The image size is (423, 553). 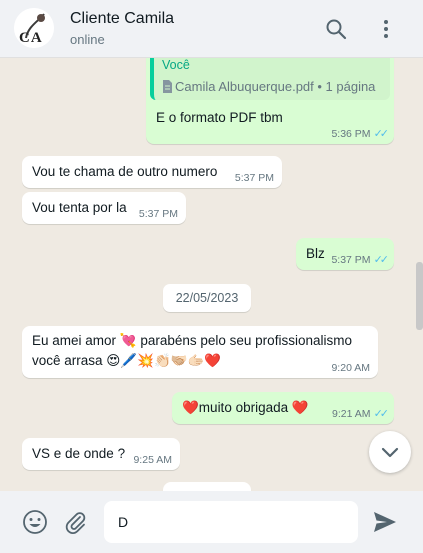 I want to click on message-outgoing: ❤️muito obrigada ❤️ 9:21 AM ✓✓, so click(x=283, y=408).